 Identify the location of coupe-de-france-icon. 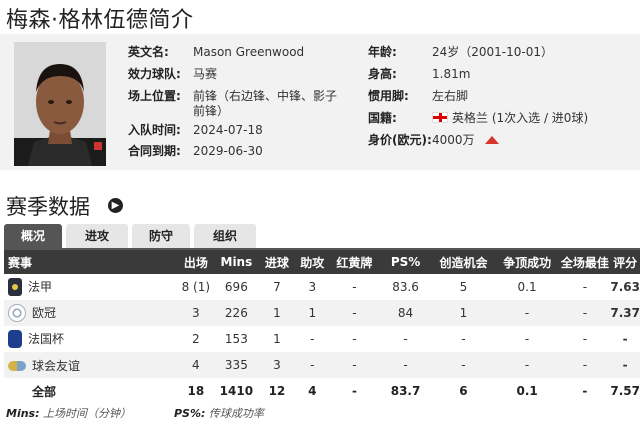
(15, 339).